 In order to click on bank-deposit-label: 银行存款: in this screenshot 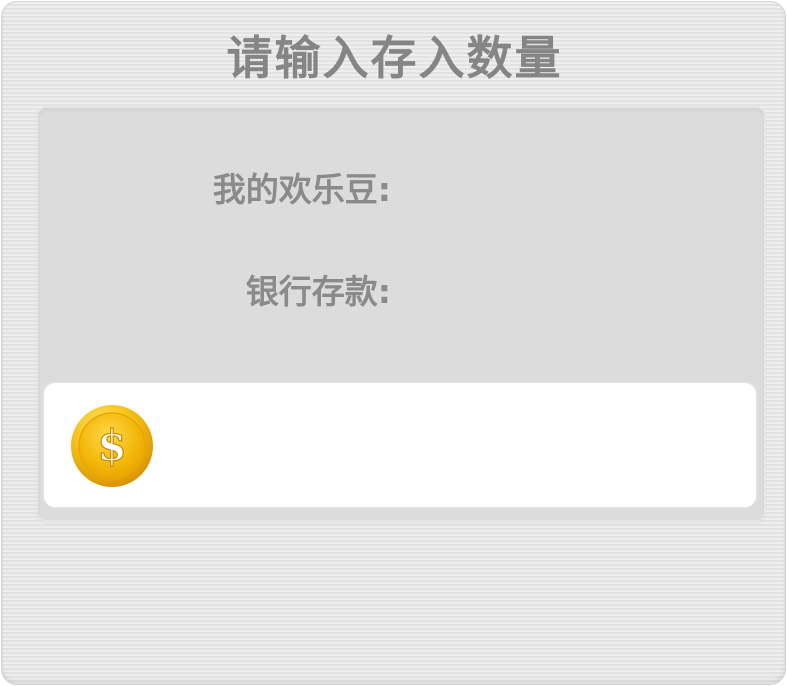, I will do `click(318, 291)`.